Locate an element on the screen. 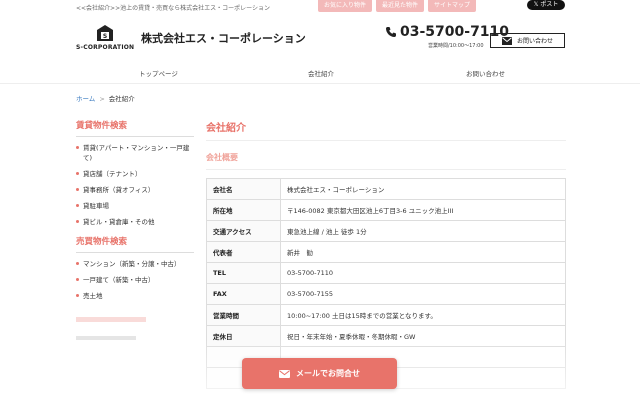 The width and height of the screenshot is (640, 400). inquiry-label: お問い合わせ is located at coordinates (534, 41).